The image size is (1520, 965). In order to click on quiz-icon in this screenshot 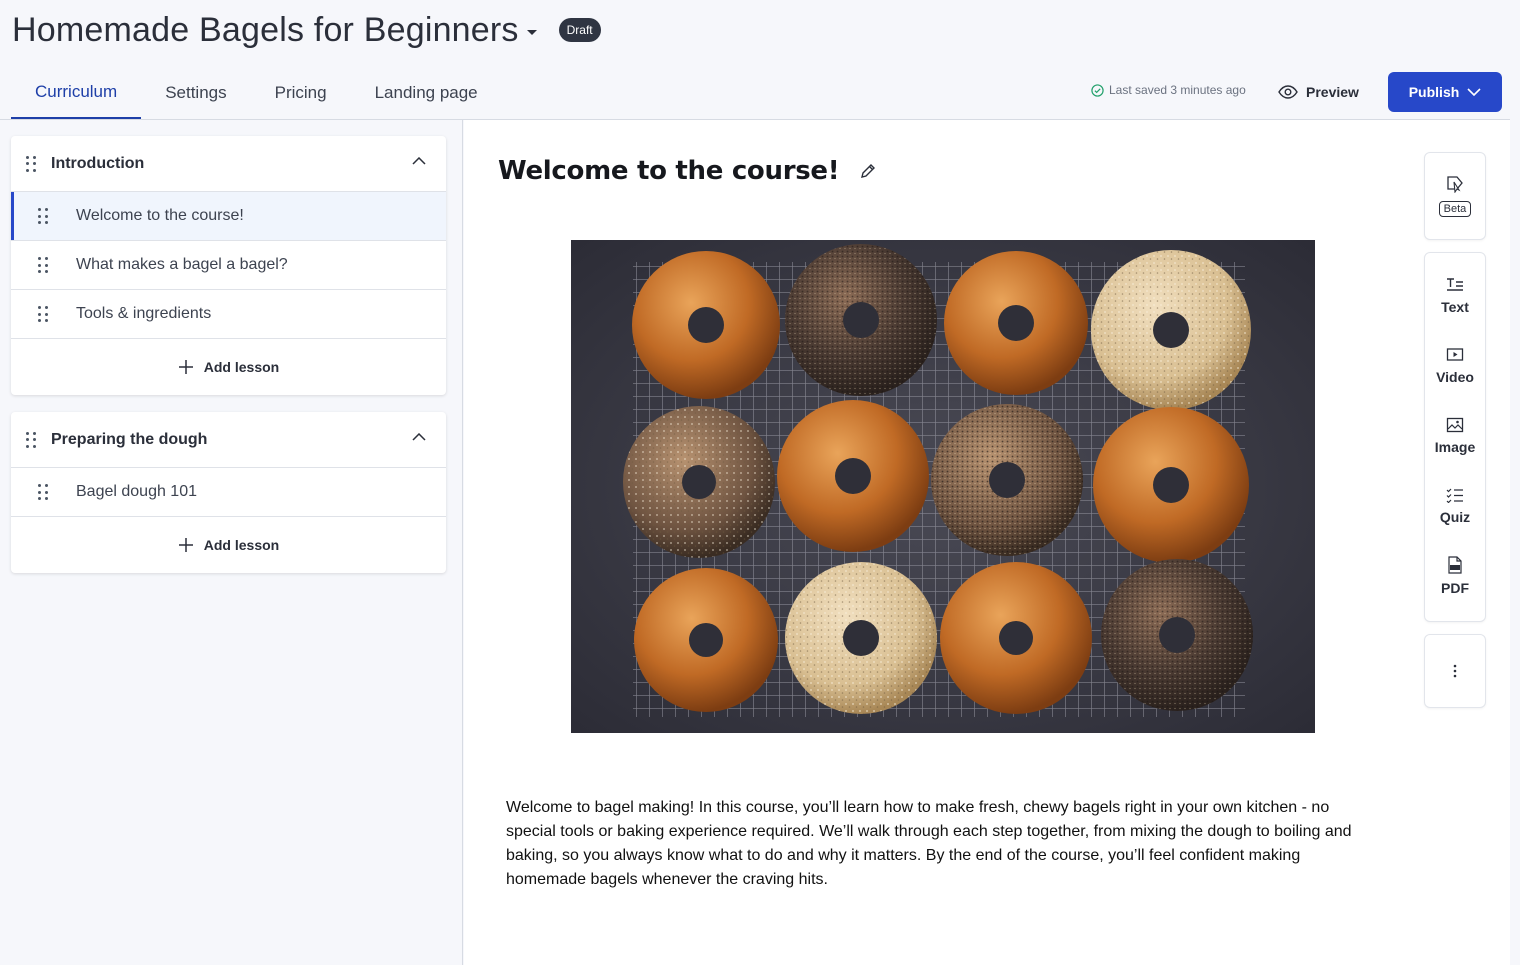, I will do `click(1454, 495)`.